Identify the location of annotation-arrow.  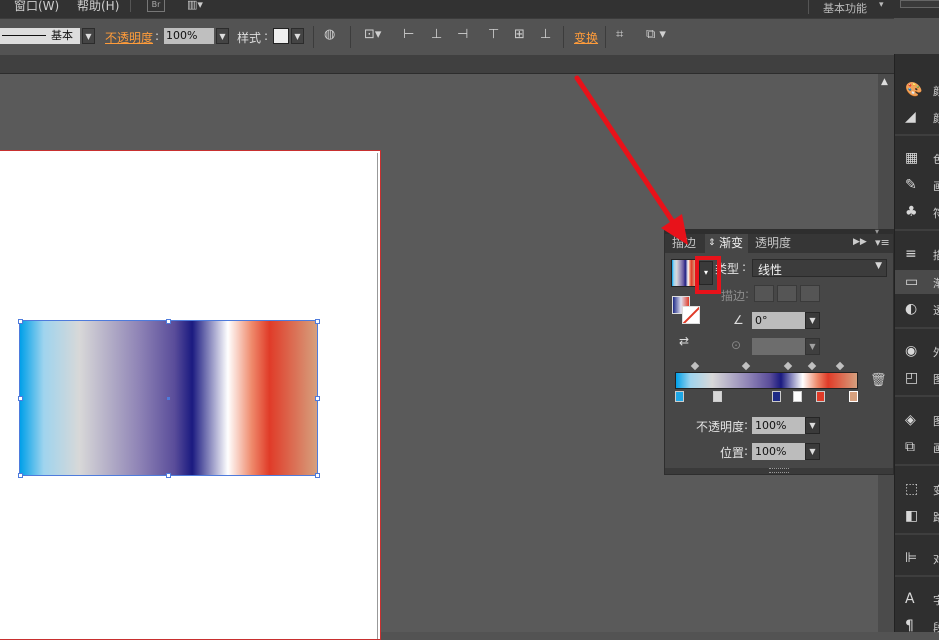
(631, 160).